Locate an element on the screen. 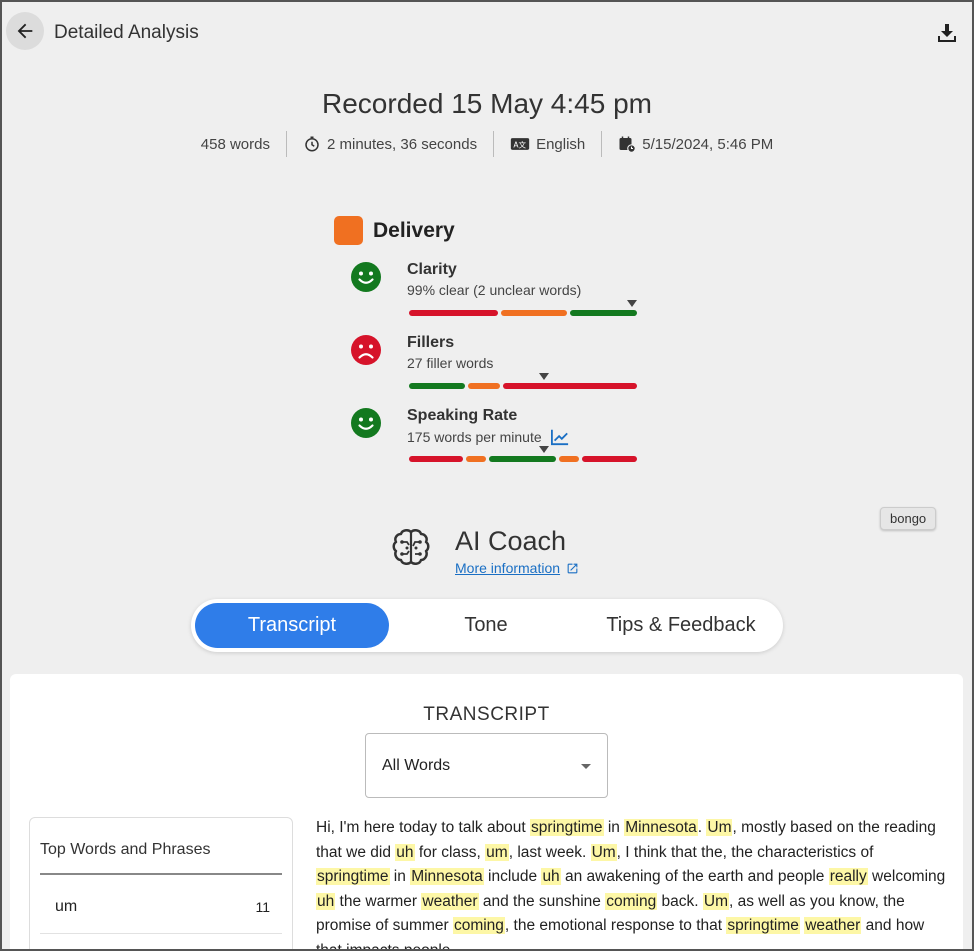  more-information-link: More information is located at coordinates (517, 568).